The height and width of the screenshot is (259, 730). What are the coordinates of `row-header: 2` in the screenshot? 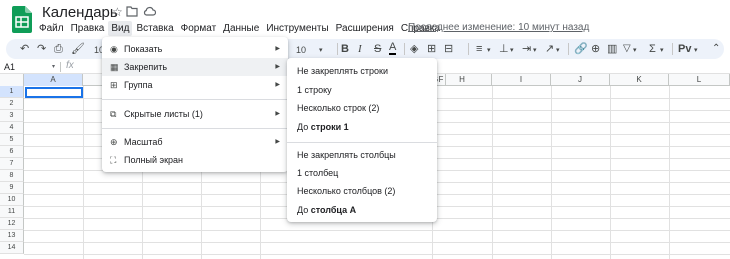 It's located at (12, 104).